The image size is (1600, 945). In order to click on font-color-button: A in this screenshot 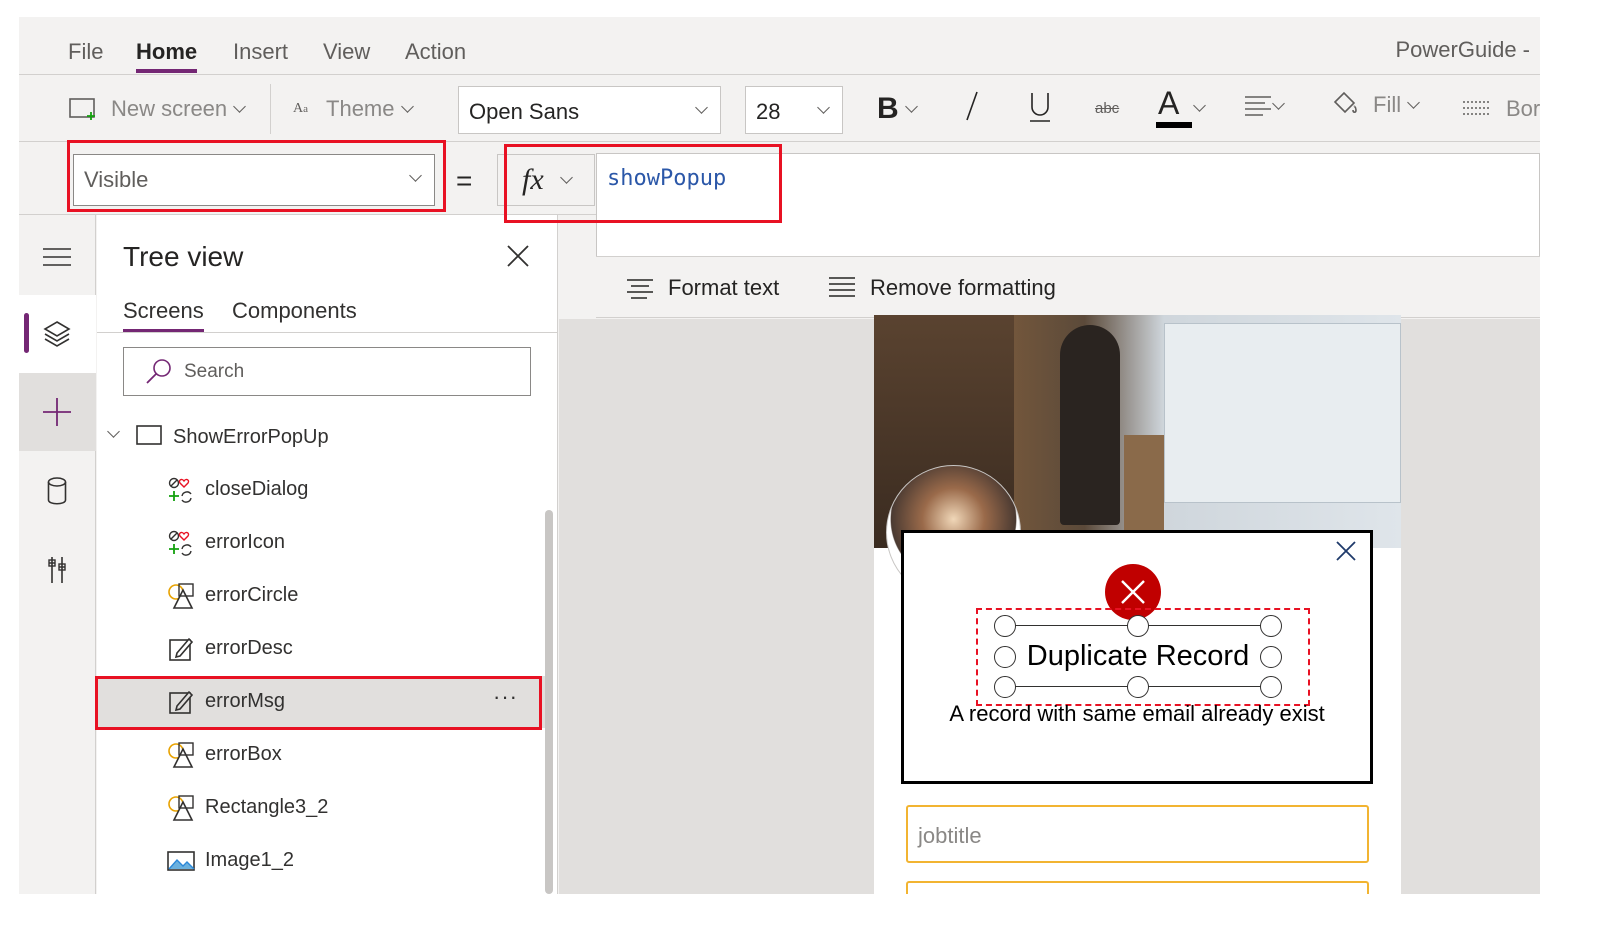, I will do `click(1180, 108)`.